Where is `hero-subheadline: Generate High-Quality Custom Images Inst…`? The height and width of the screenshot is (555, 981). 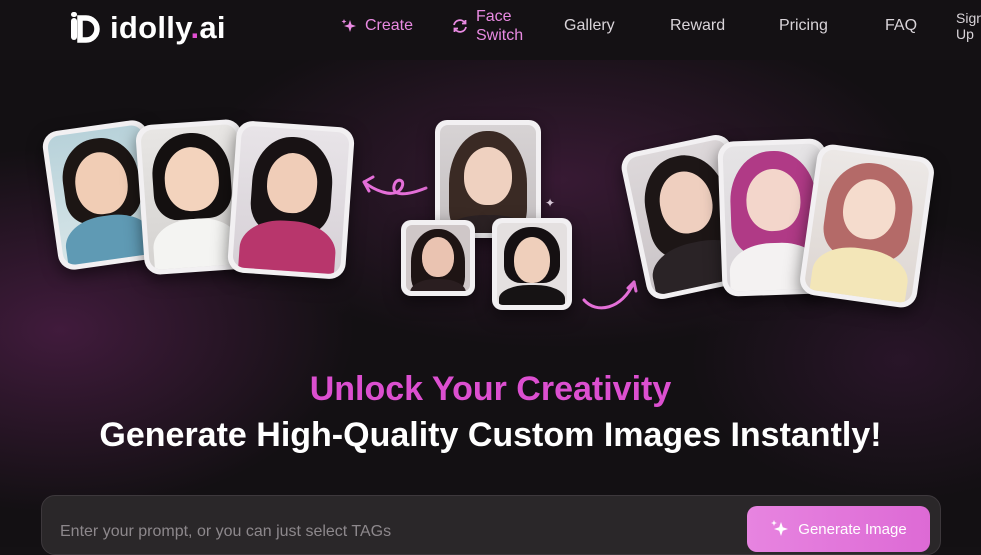
hero-subheadline: Generate High-Quality Custom Images Inst… is located at coordinates (490, 435).